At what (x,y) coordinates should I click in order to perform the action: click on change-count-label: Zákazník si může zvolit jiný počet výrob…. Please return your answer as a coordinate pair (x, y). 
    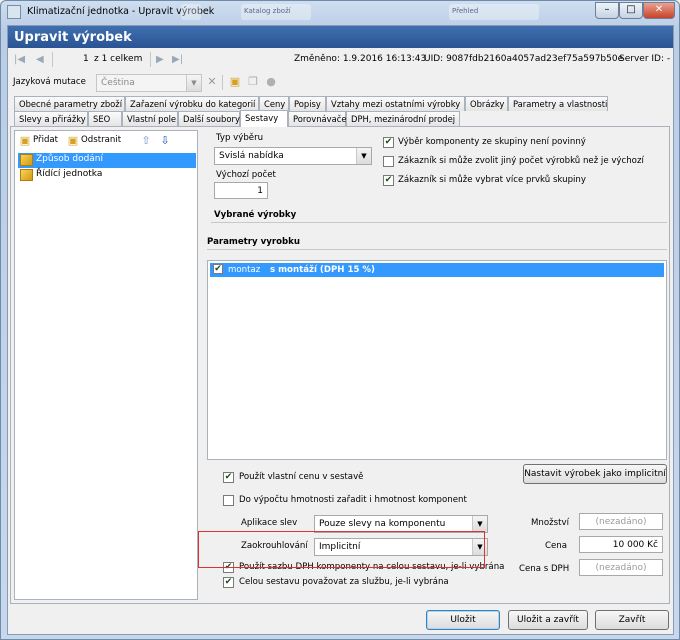
    Looking at the image, I should click on (521, 161).